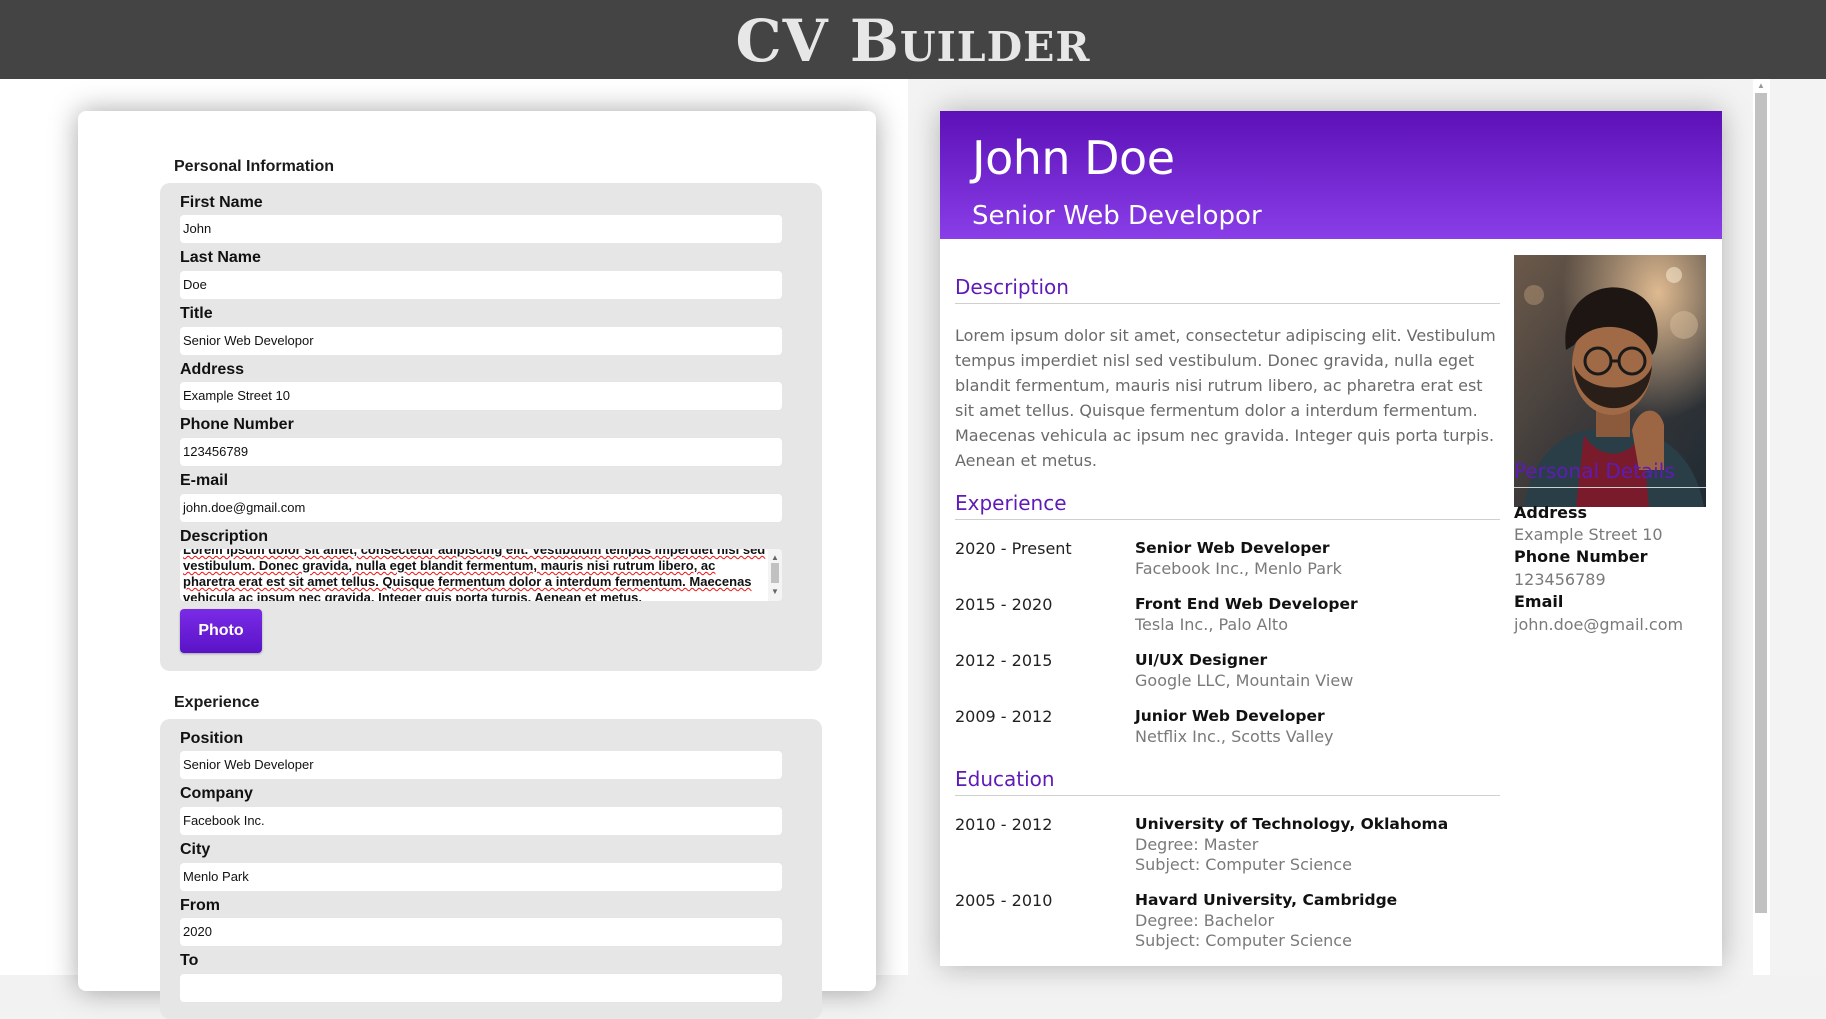  Describe the element at coordinates (481, 821) in the screenshot. I see `company-input: Facebook Inc.` at that location.